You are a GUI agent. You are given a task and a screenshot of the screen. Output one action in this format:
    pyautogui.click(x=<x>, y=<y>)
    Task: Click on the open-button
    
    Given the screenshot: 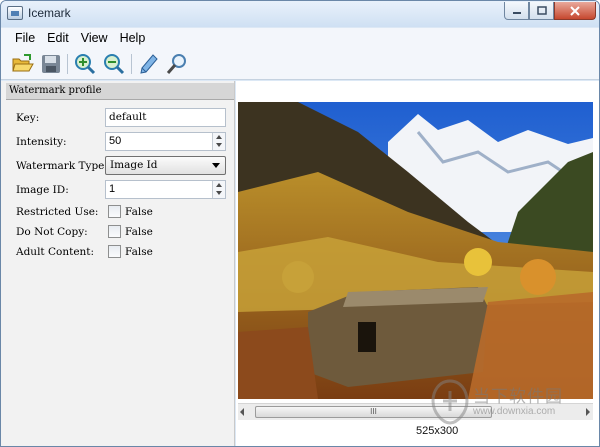 What is the action you would take?
    pyautogui.click(x=23, y=64)
    